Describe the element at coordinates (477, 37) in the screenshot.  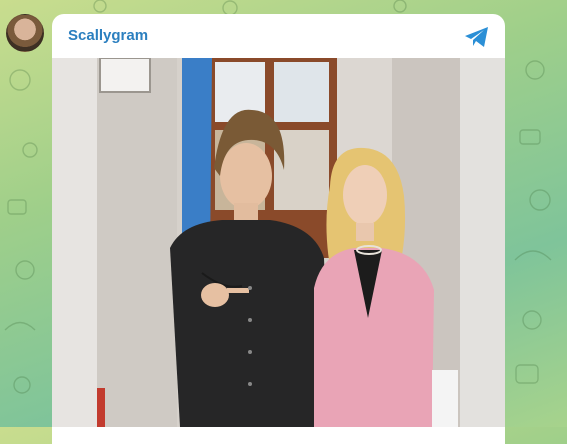
I see `telegram-plane-icon` at that location.